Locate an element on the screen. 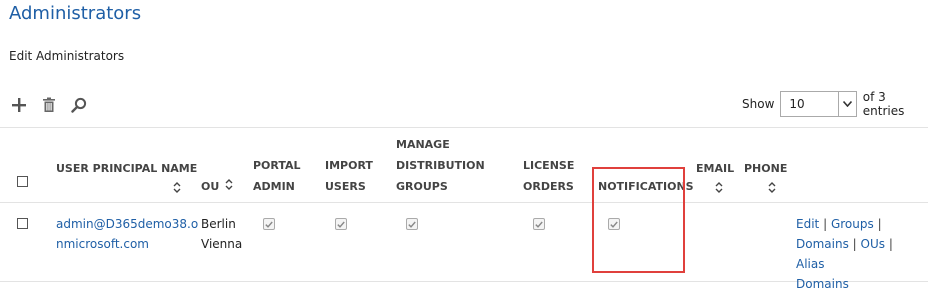 This screenshot has height=294, width=928. table-bottom-divider is located at coordinates (464, 281).